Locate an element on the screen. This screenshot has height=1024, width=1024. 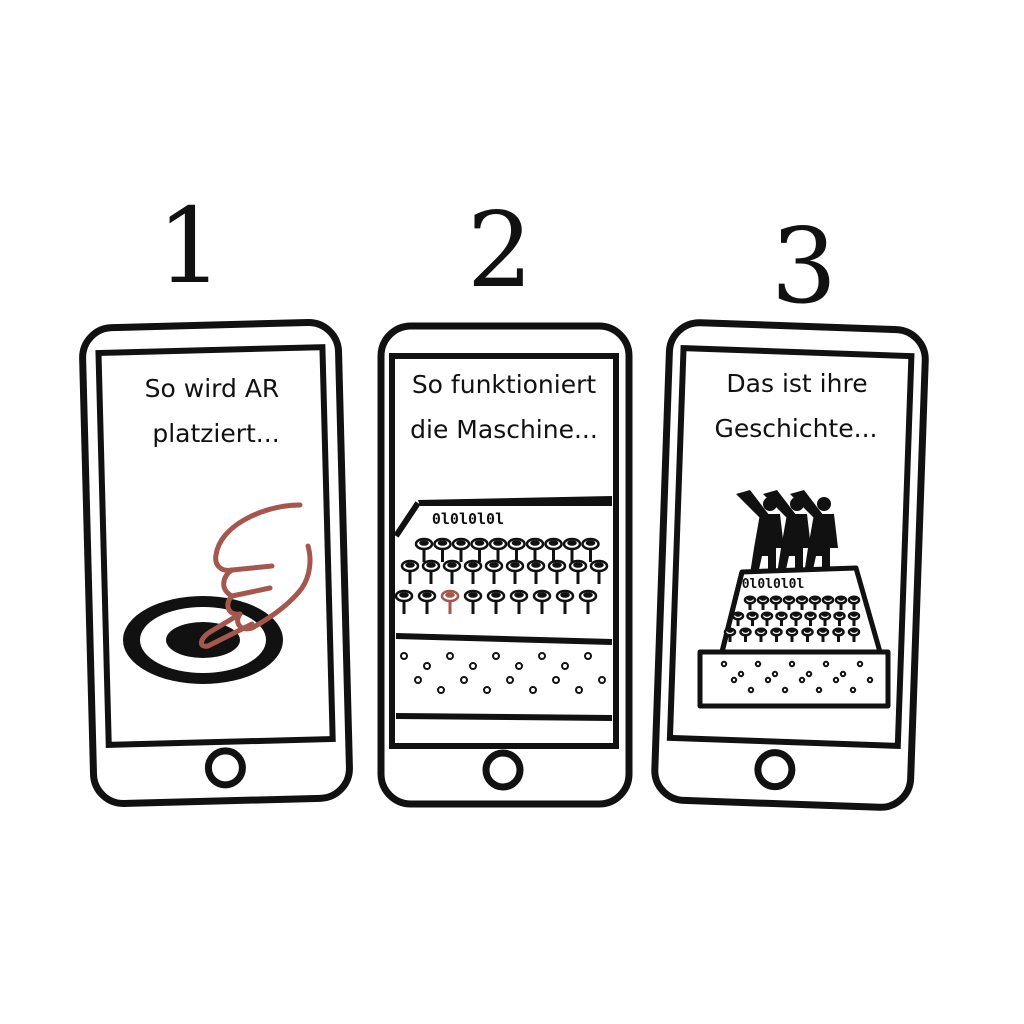
caption-1-line-1: So wird AR is located at coordinates (212, 388).